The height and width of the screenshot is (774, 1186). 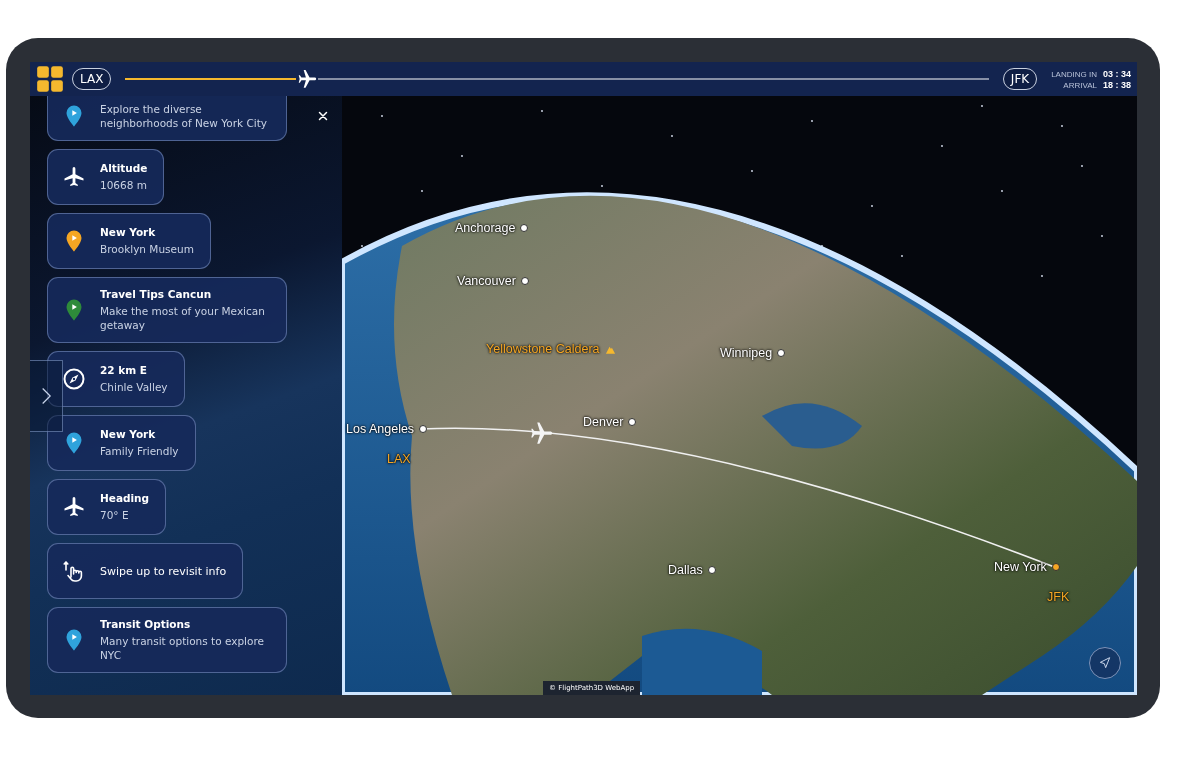 I want to click on city-label: Winnipeg, so click(x=746, y=353).